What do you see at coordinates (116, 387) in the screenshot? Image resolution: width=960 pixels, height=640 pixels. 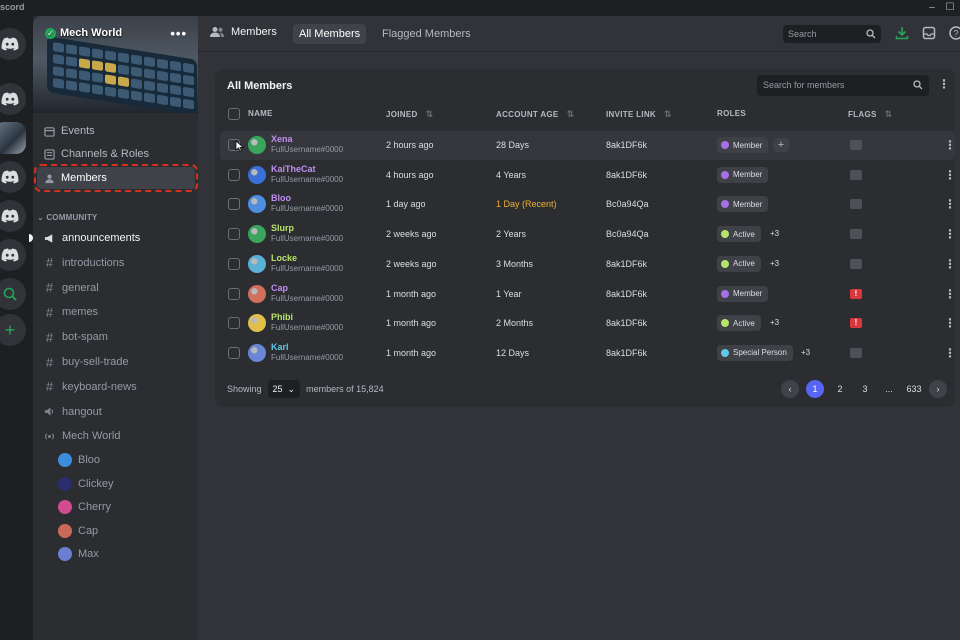 I see `channel-keyboard-news: # keyboard-news` at bounding box center [116, 387].